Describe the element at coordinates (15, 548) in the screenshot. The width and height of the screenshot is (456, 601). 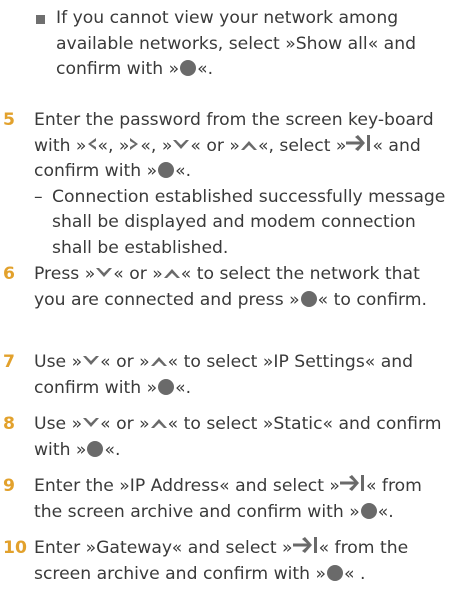
I see `step-number: 10` at that location.